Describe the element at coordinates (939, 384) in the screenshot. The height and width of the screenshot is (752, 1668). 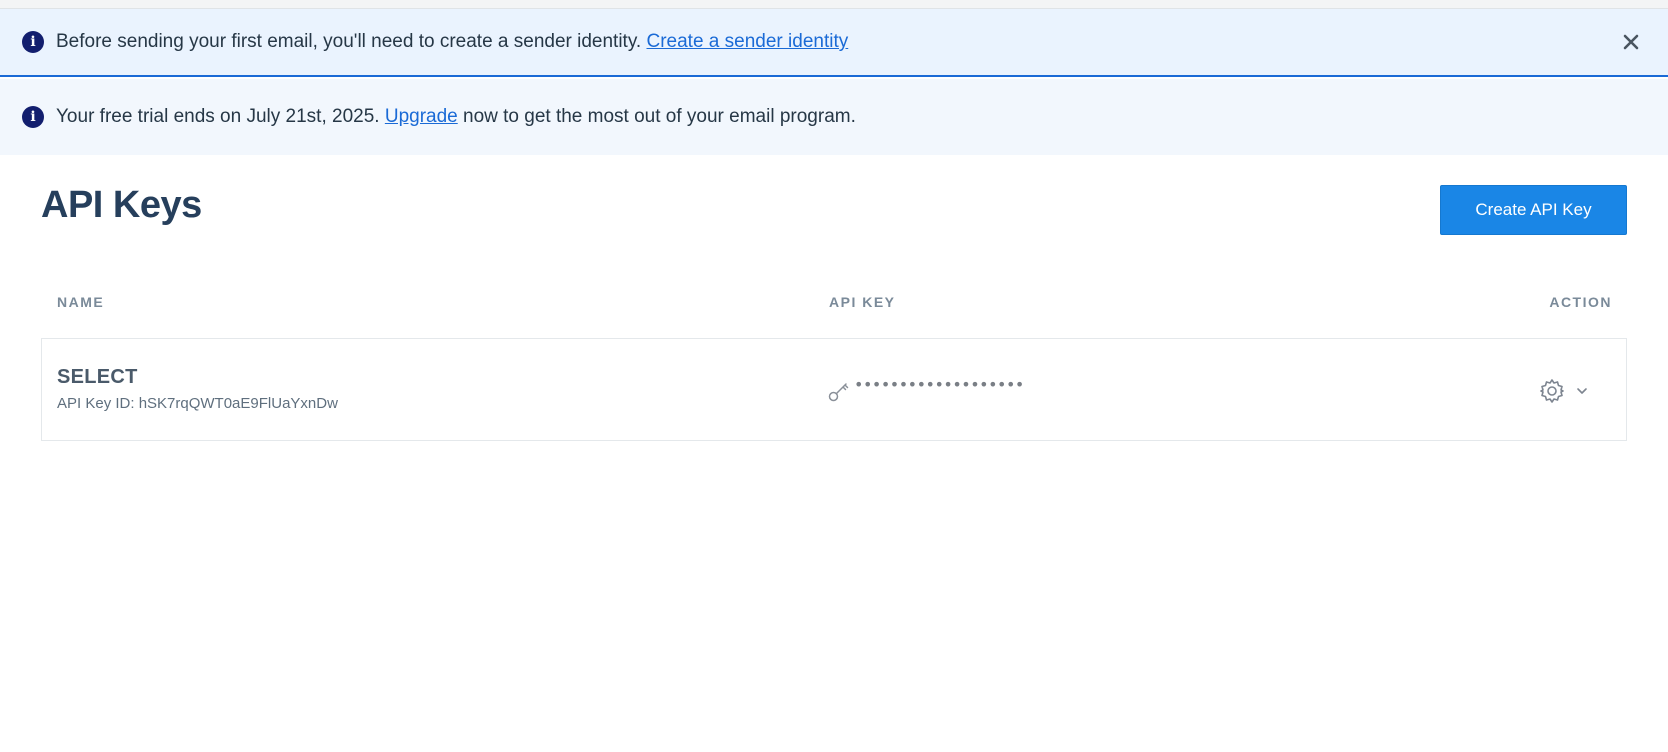
I see `masked-api-key: •••••••••••••••••••` at that location.